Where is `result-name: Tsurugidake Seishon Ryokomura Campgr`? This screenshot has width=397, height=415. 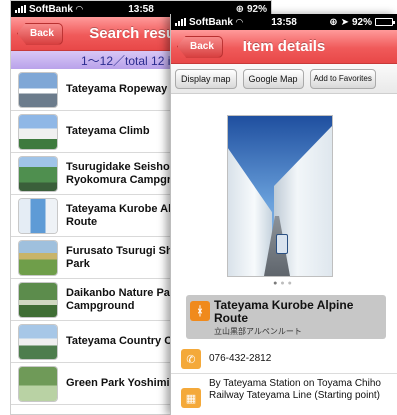 result-name: Tsurugidake Seishon Ryokomura Campgr is located at coordinates (121, 173).